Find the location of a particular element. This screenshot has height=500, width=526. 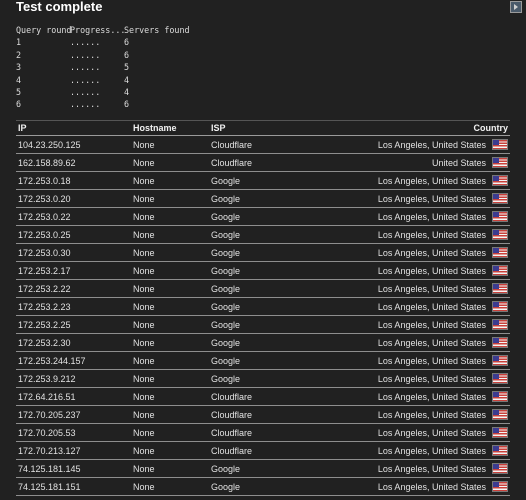

ip-cell: 172.70.205.53 is located at coordinates (47, 432).